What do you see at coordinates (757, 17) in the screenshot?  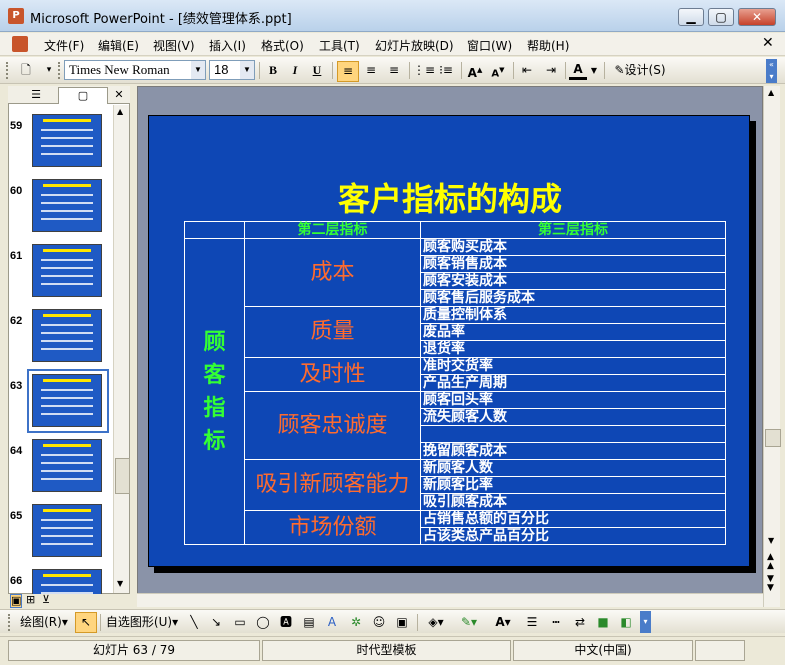 I see `close-window-button: ✕` at bounding box center [757, 17].